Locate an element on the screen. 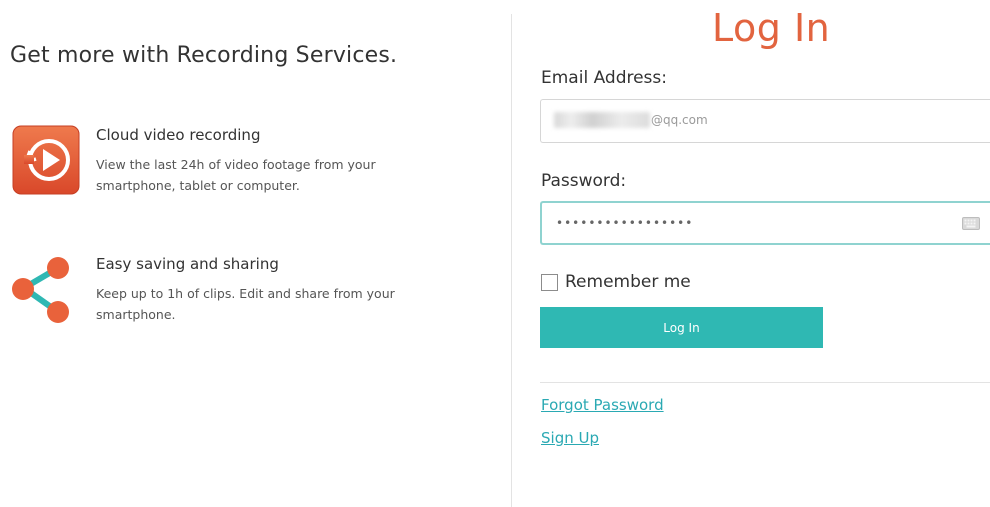 The image size is (990, 507). login-title: Log In is located at coordinates (771, 28).